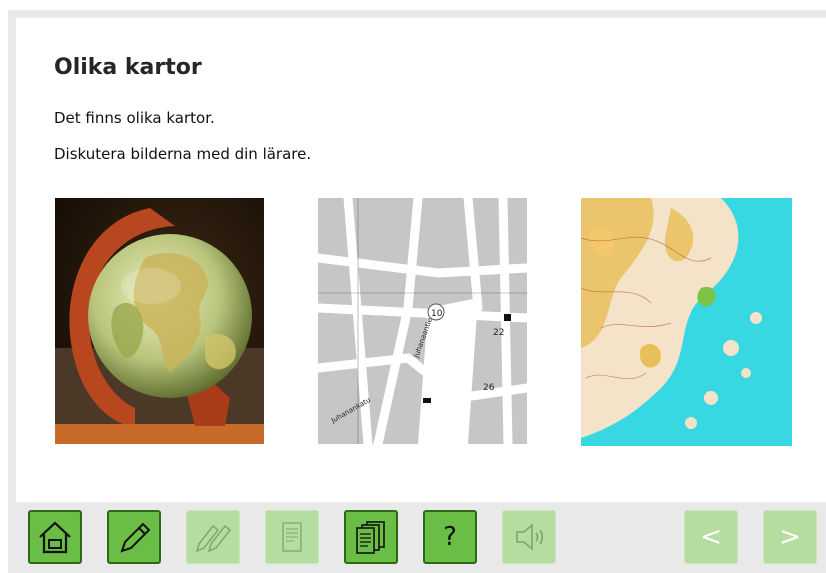  What do you see at coordinates (498, 333) in the screenshot?
I see `map-label: 22` at bounding box center [498, 333].